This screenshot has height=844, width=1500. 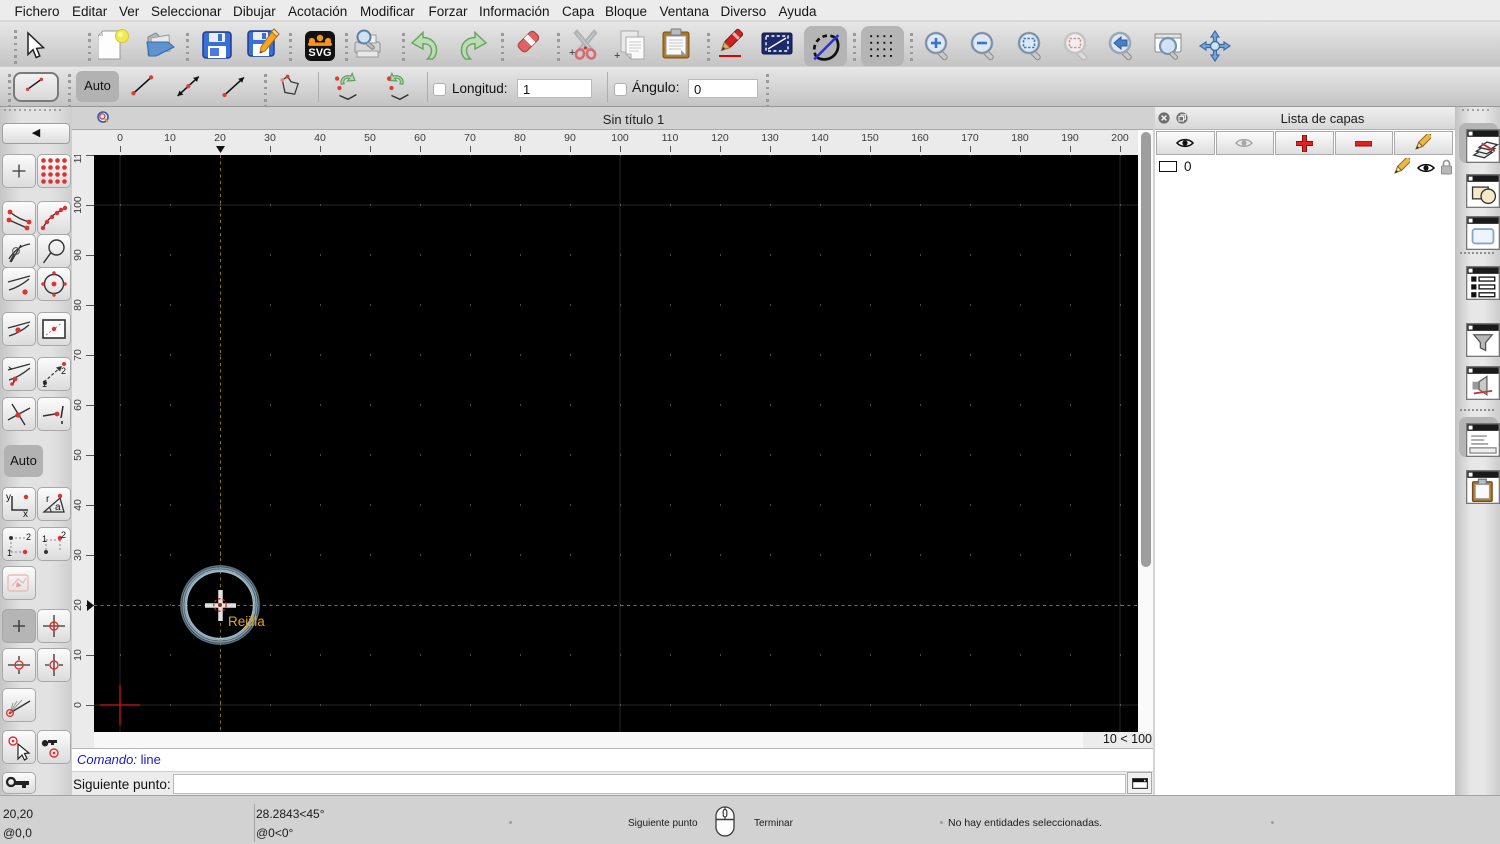 What do you see at coordinates (25, 513) in the screenshot?
I see `svg-text: x` at bounding box center [25, 513].